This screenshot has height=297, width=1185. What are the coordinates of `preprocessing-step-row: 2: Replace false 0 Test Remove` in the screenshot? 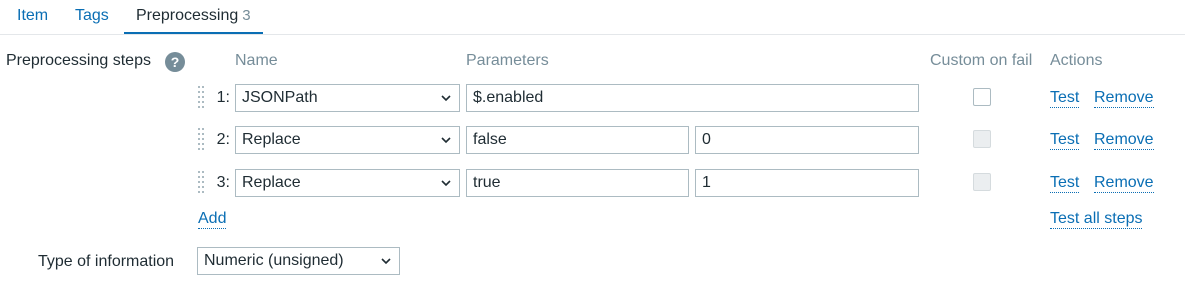 It's located at (592, 140).